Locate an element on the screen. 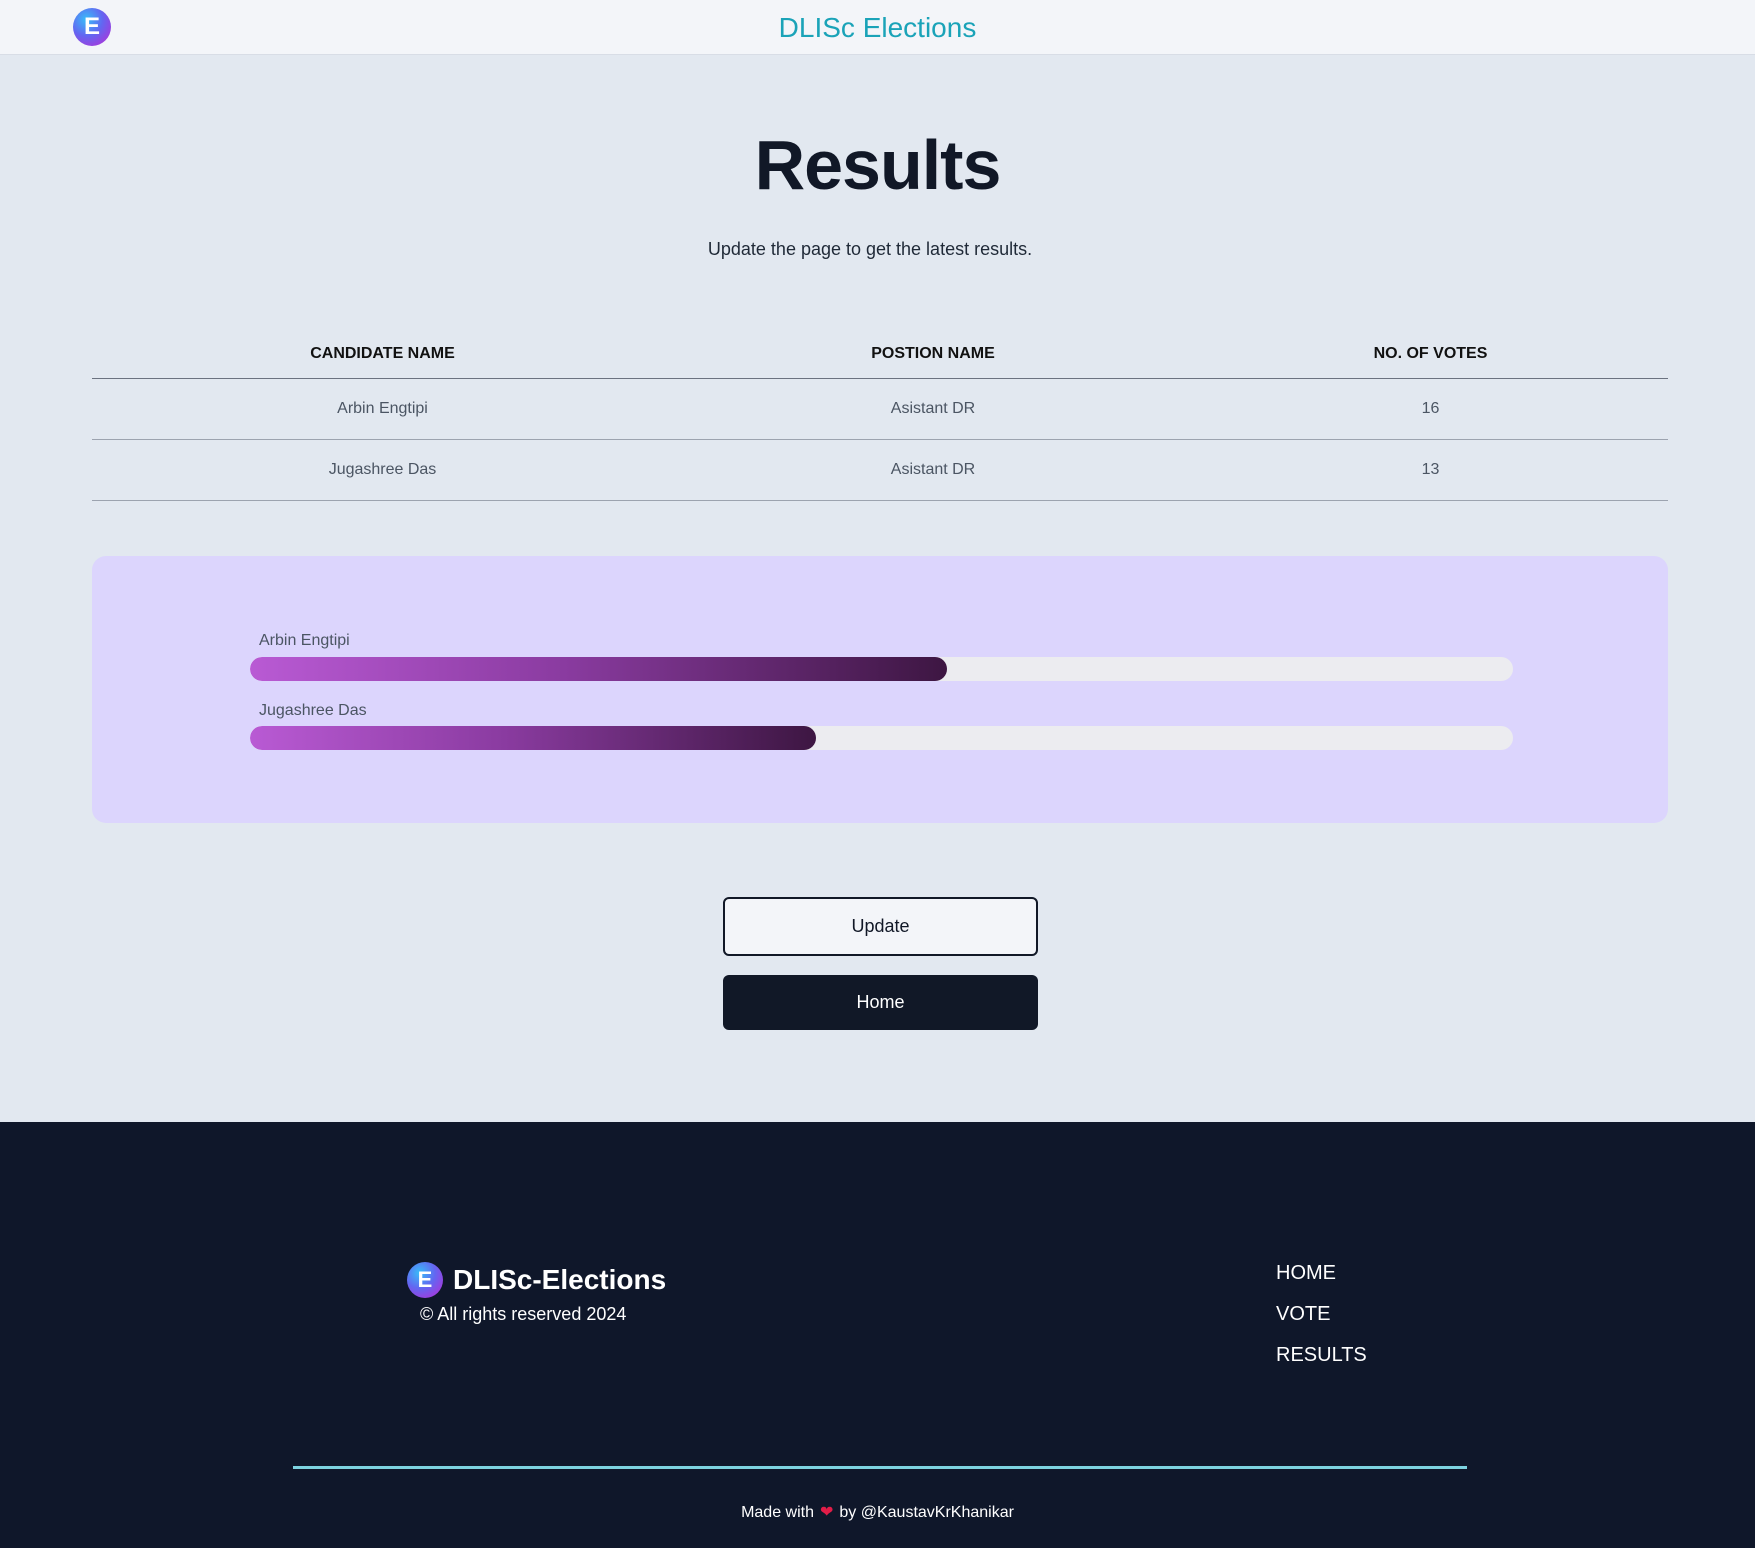  column-header-position: POSTION NAME is located at coordinates (933, 354).